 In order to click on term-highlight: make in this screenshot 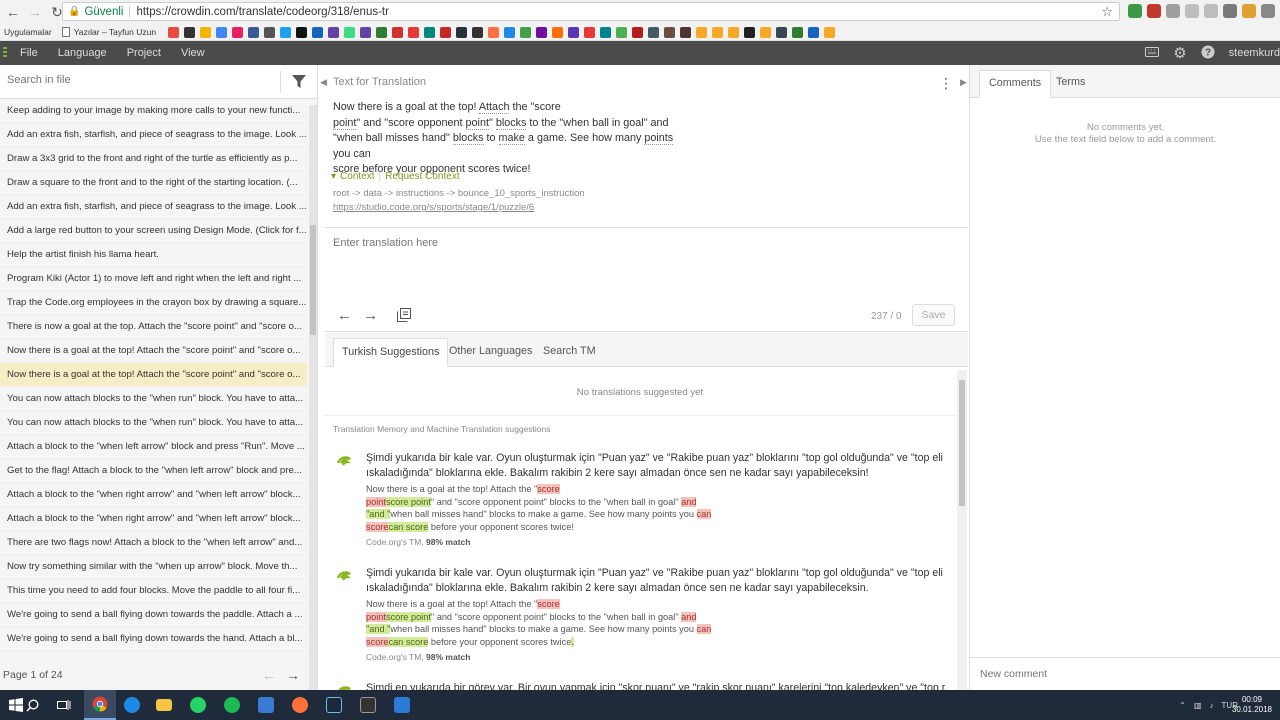, I will do `click(511, 138)`.